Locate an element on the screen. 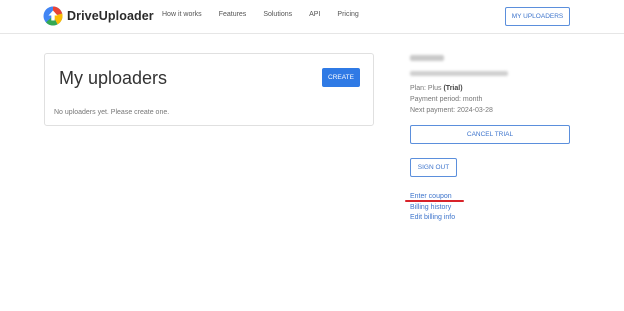  plan-status: (Trial) is located at coordinates (453, 88).